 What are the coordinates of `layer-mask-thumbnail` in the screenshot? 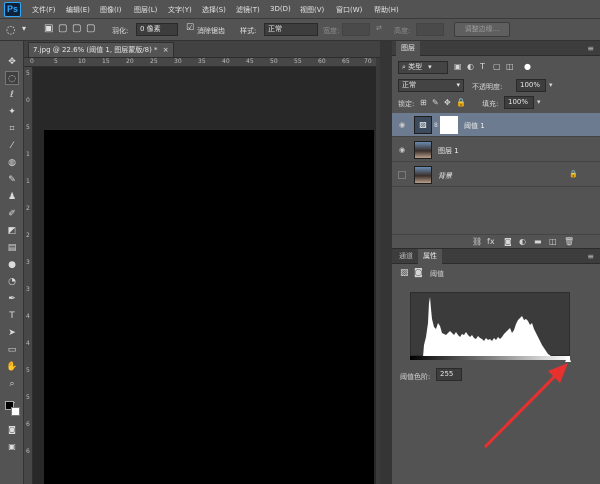 It's located at (449, 125).